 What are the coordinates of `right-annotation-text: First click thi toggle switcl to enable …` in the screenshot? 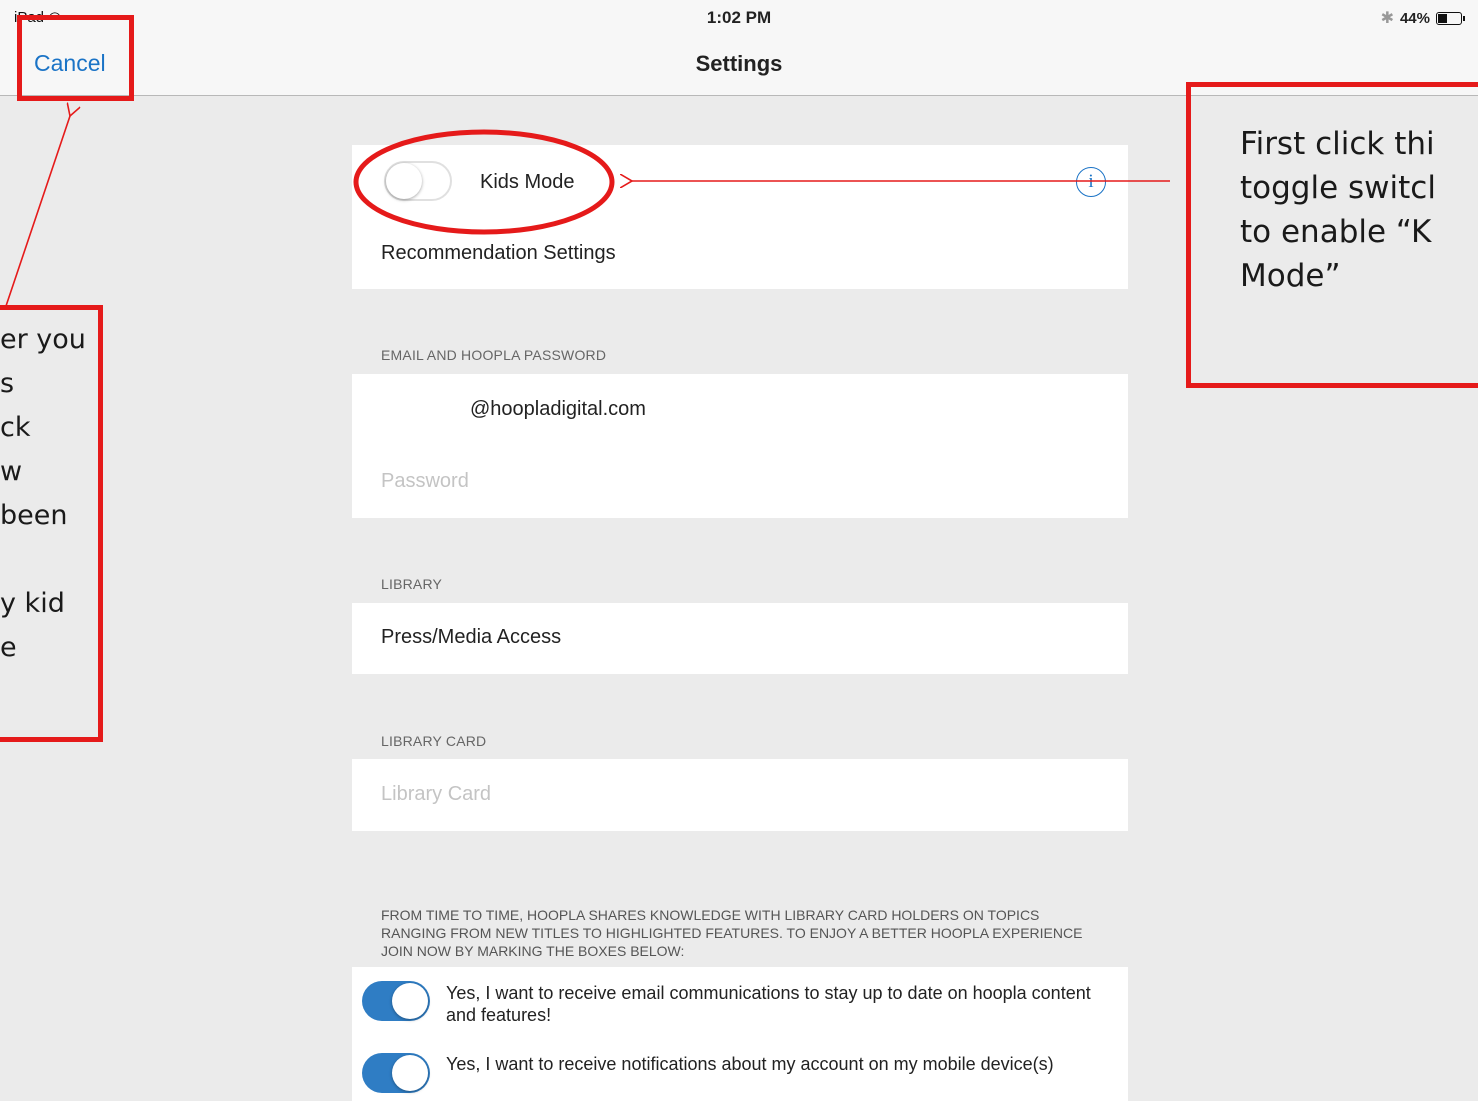 It's located at (1359, 210).